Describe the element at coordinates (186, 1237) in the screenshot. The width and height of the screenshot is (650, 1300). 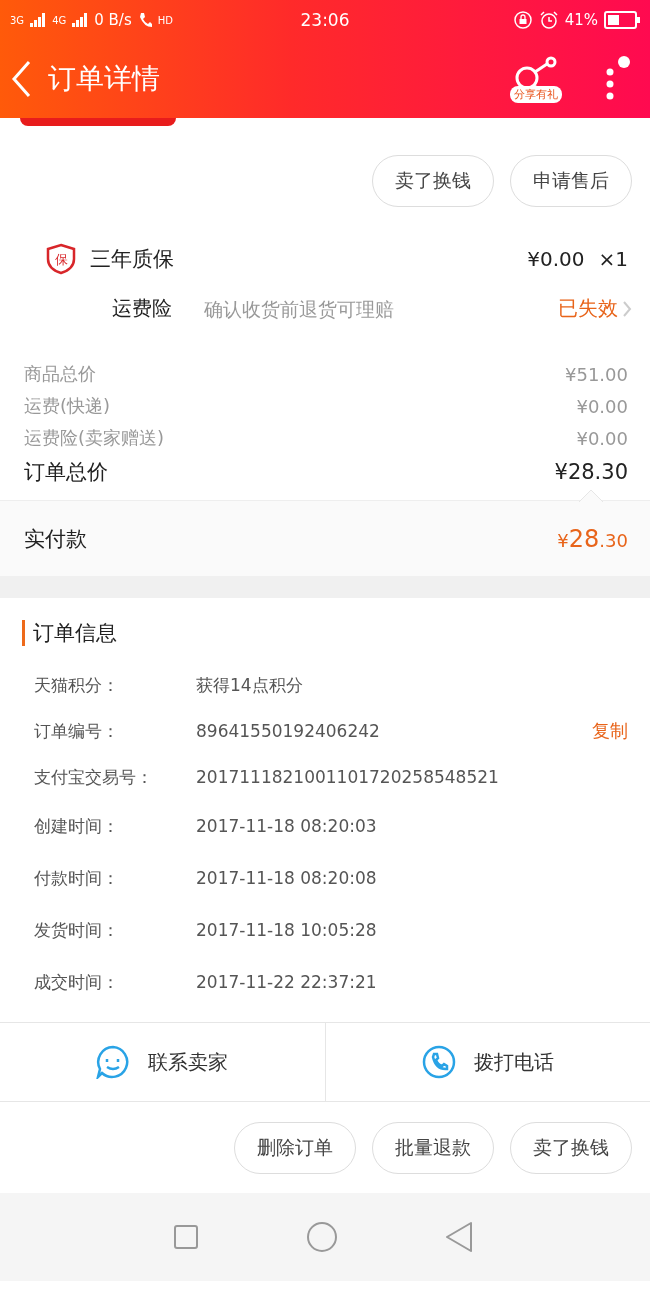
I see `square-icon` at that location.